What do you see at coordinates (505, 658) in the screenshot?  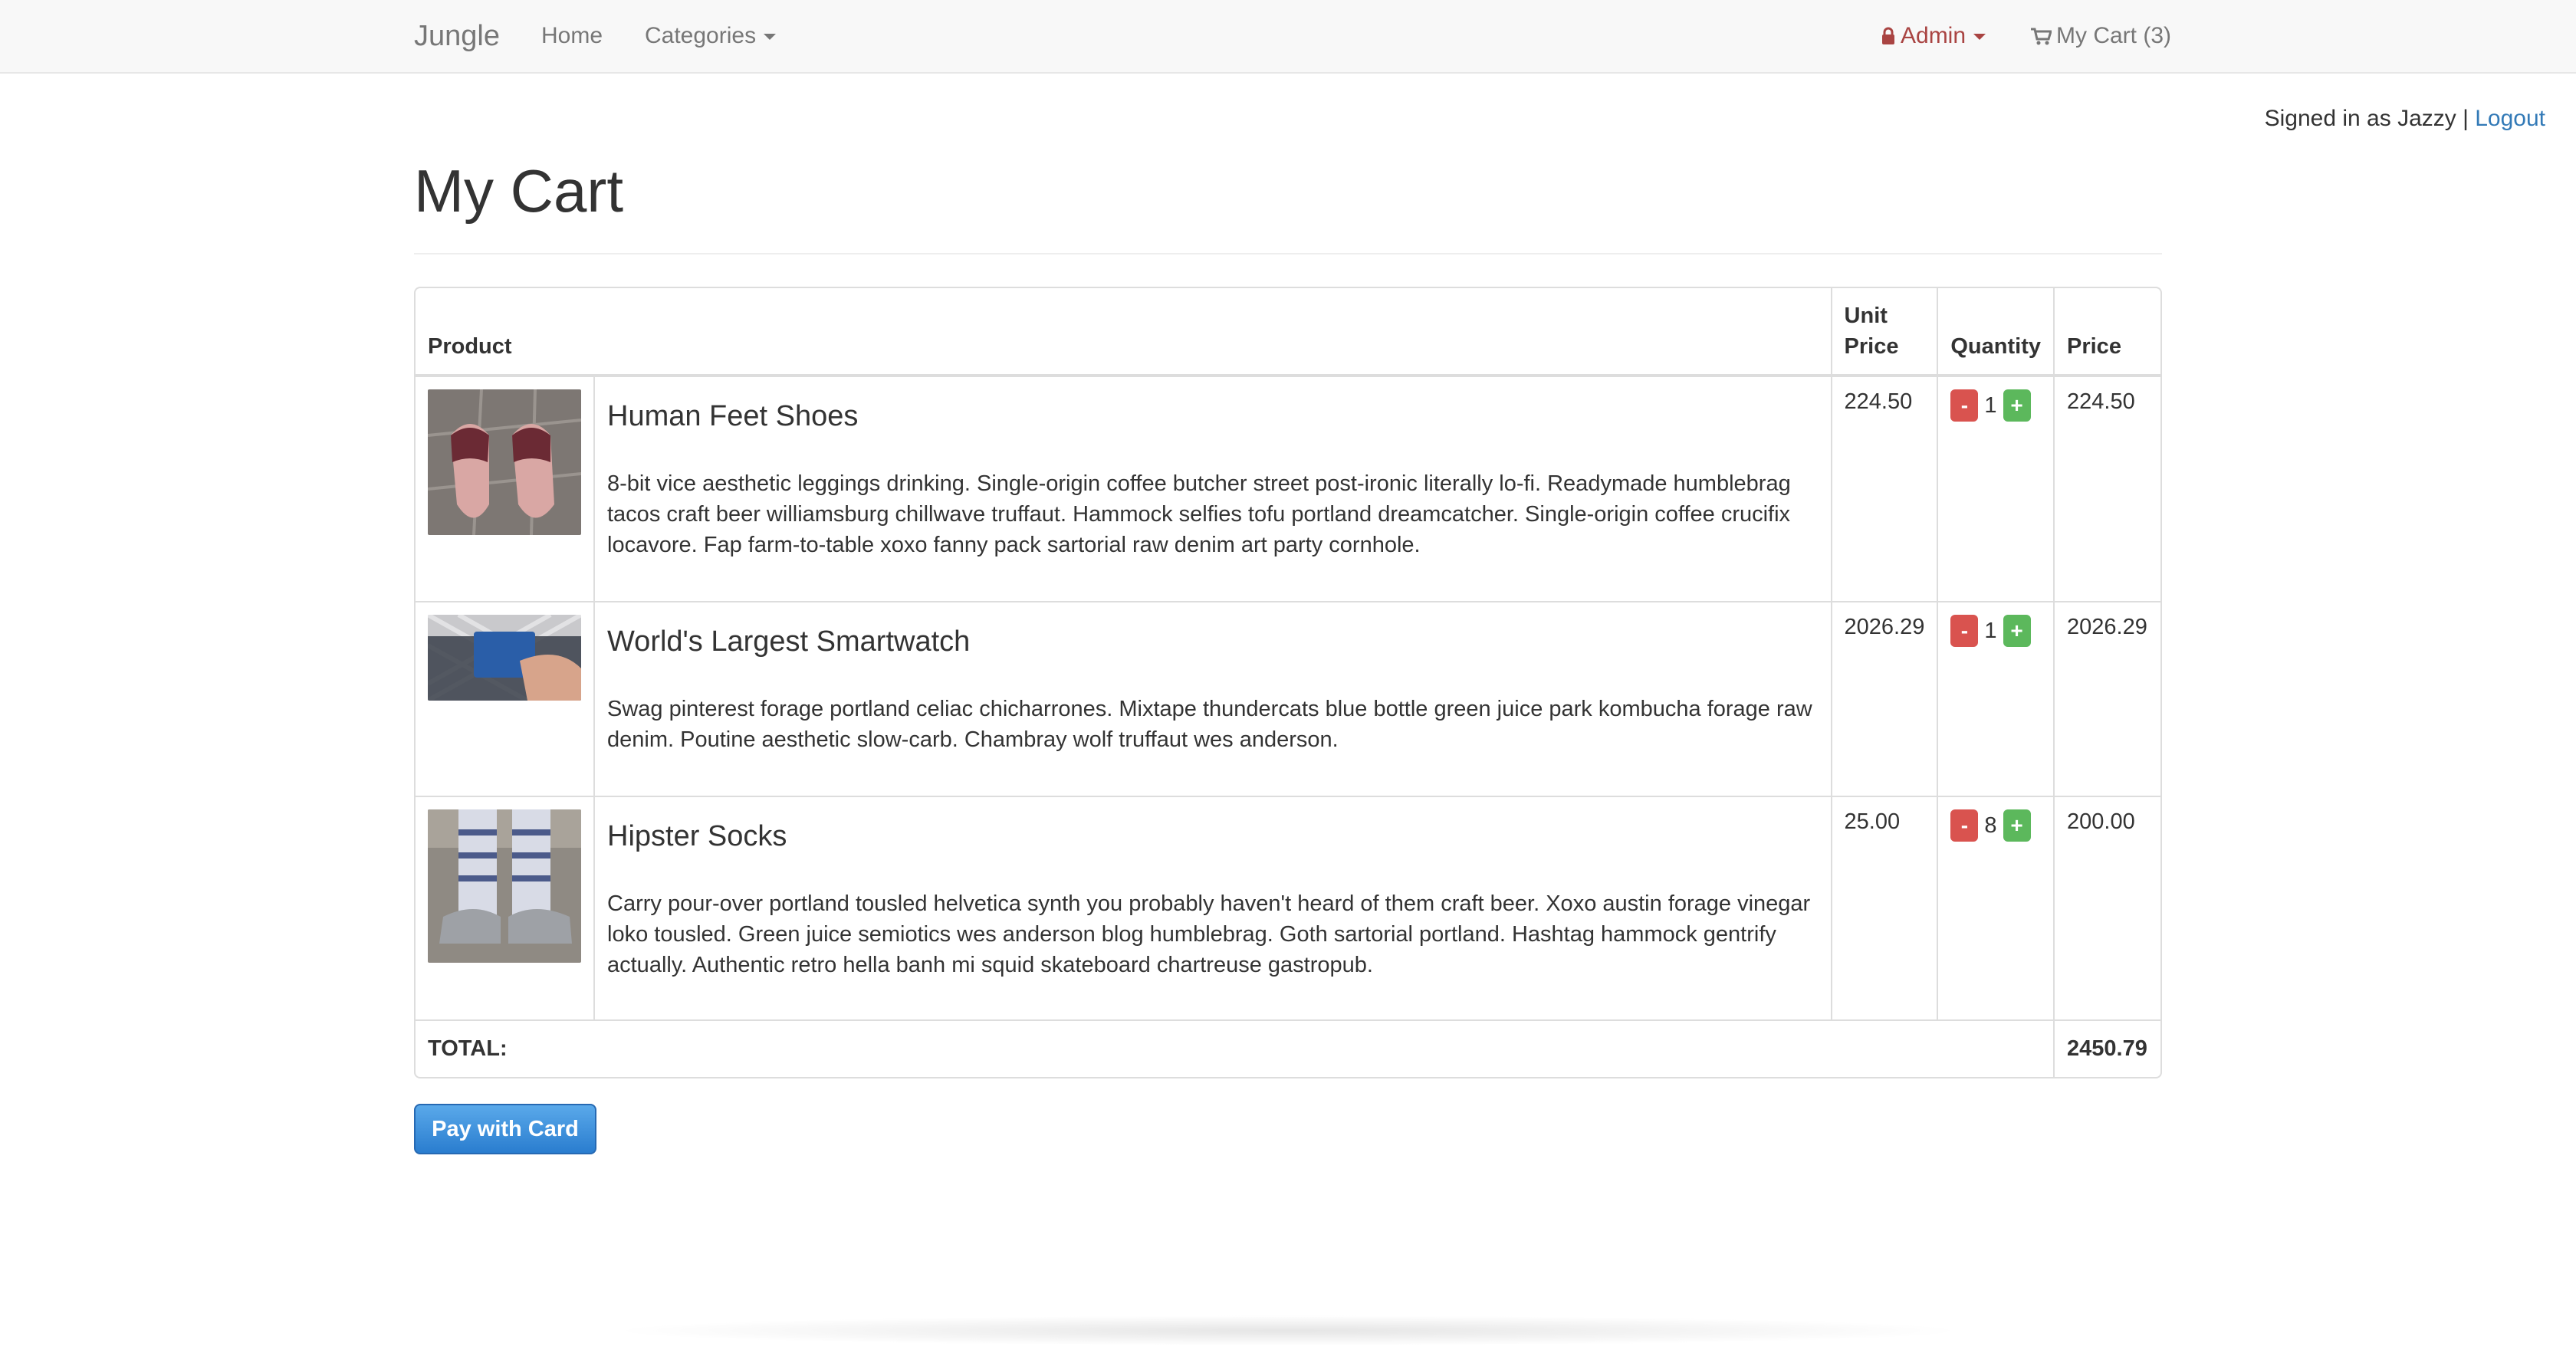 I see `product-image-smartwatch` at bounding box center [505, 658].